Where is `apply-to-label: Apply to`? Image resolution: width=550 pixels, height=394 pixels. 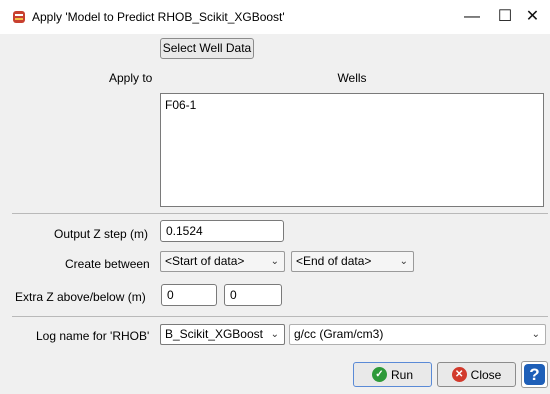
apply-to-label: Apply to is located at coordinates (131, 78).